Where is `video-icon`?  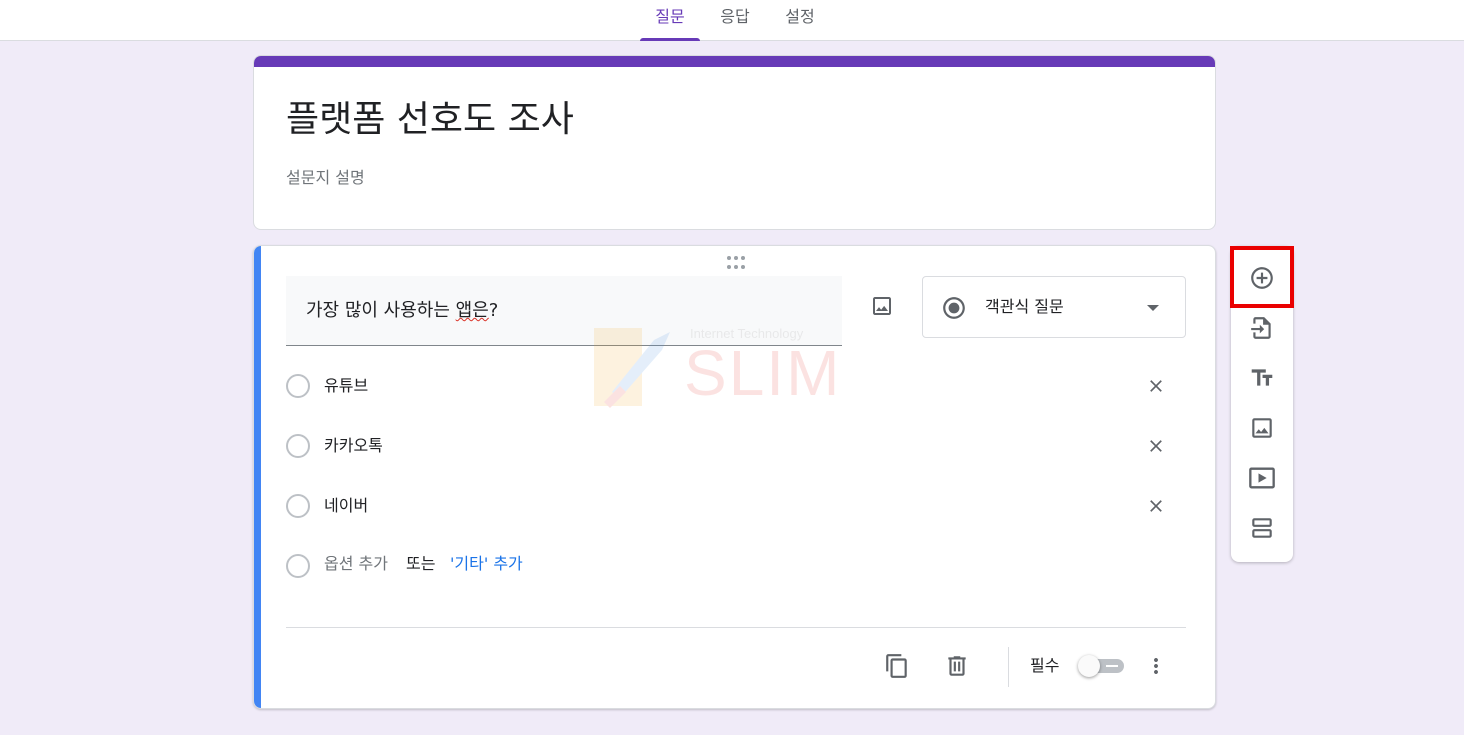 video-icon is located at coordinates (1262, 478).